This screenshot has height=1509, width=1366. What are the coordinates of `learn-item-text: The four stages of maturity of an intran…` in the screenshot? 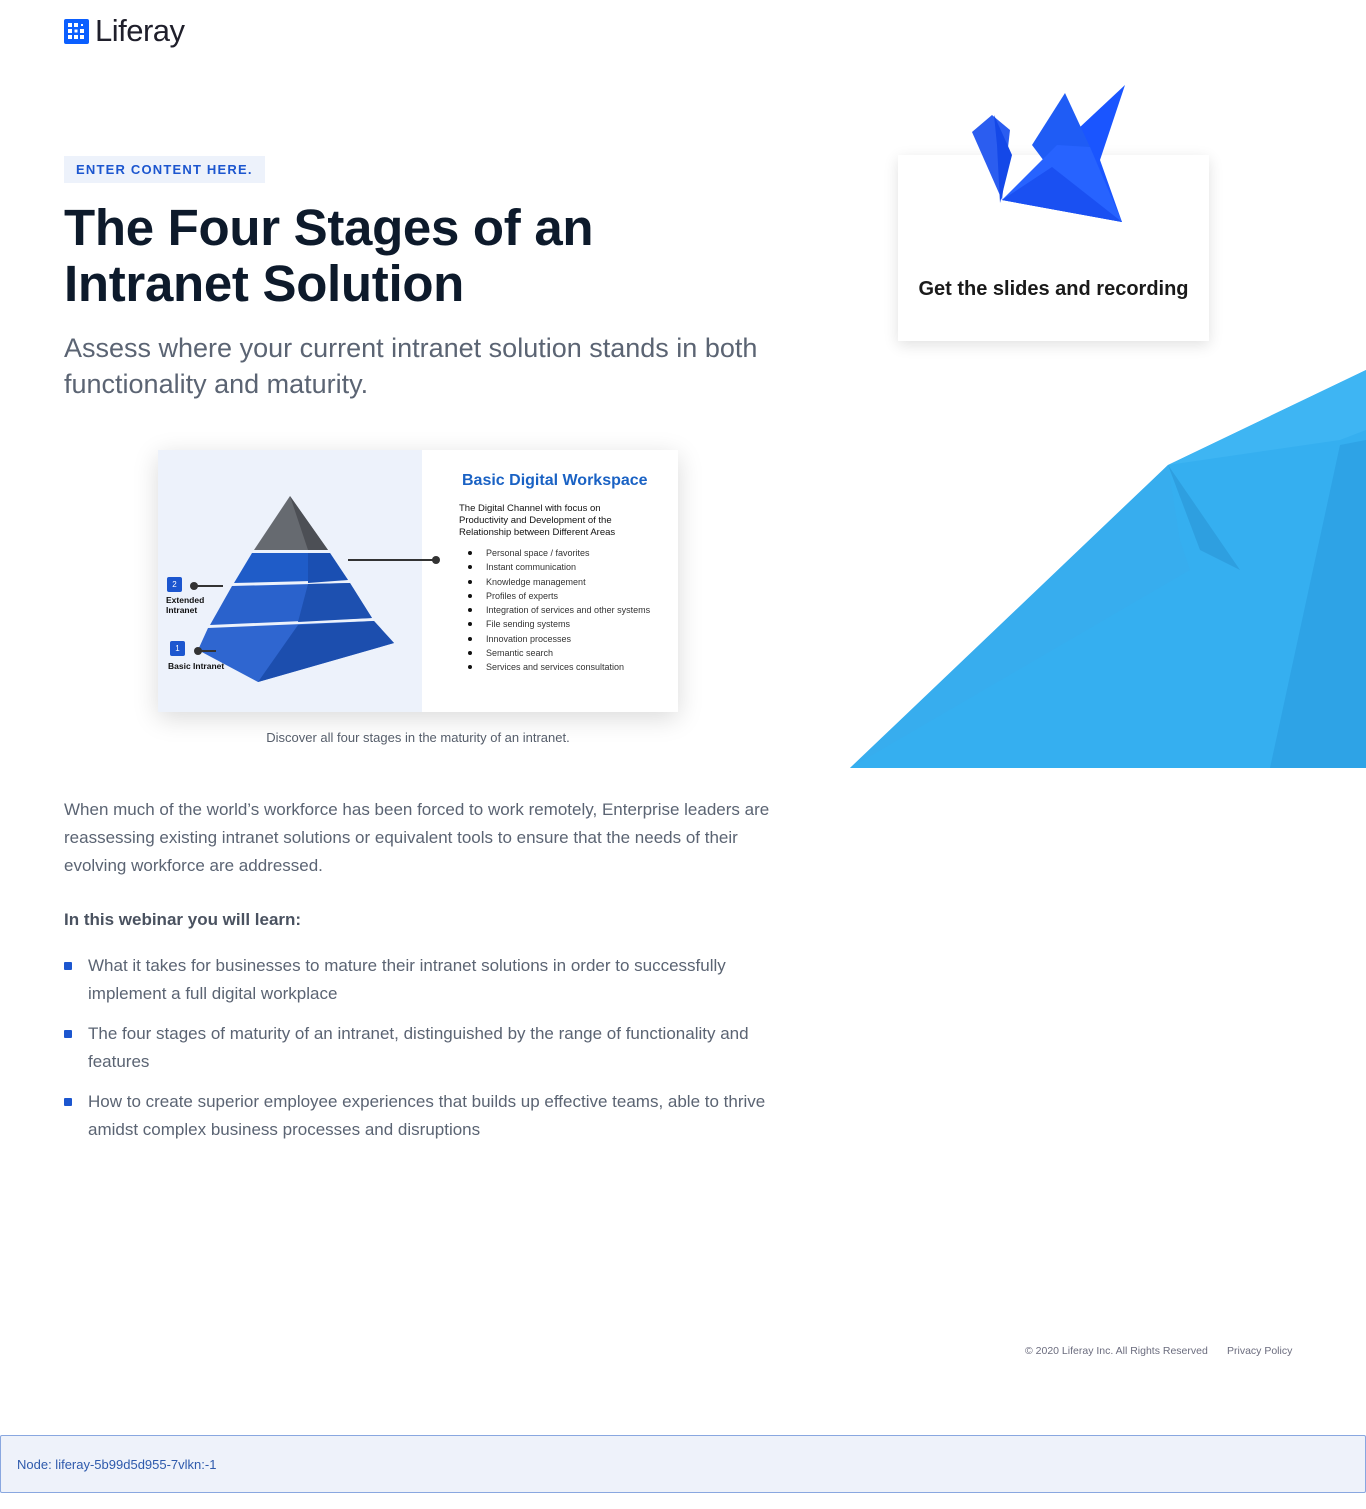 It's located at (418, 1047).